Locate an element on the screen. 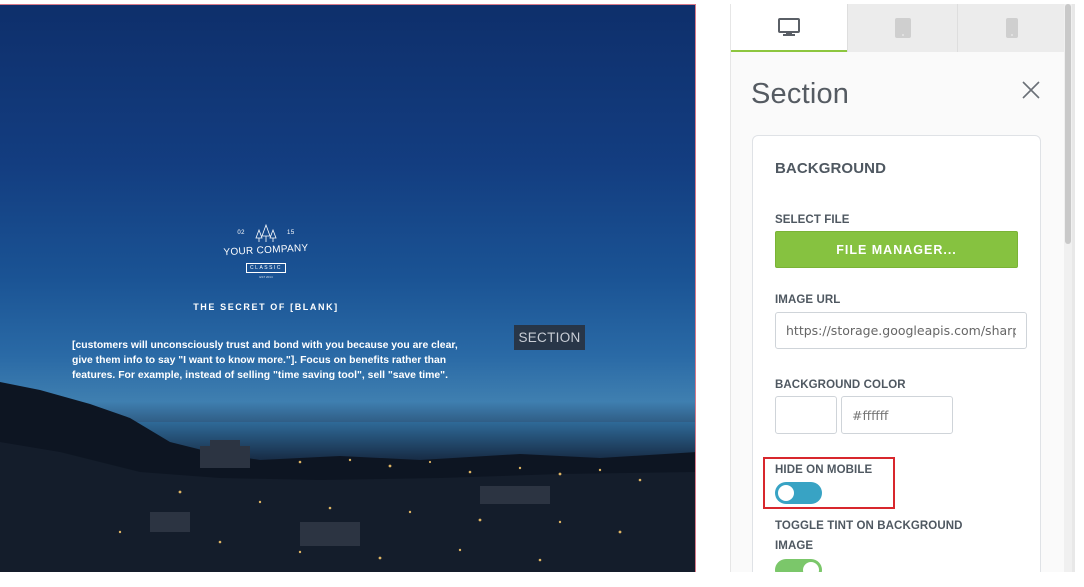 The image size is (1084, 587). desktop-icon is located at coordinates (789, 27).